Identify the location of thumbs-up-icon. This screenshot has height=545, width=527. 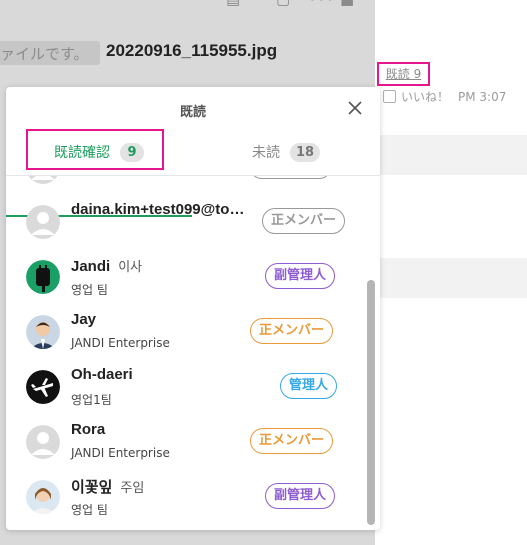
(389, 96).